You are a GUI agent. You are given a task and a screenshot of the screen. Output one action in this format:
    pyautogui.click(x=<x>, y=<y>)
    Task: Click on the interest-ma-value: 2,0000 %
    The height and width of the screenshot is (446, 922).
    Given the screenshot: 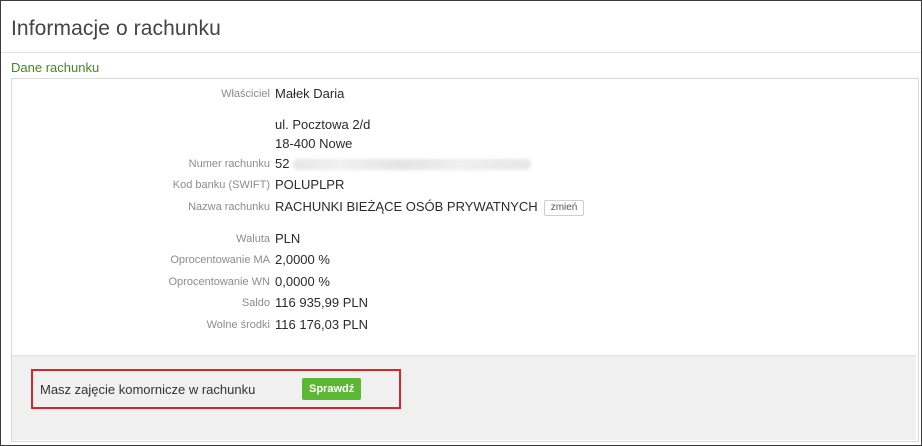 What is the action you would take?
    pyautogui.click(x=302, y=259)
    